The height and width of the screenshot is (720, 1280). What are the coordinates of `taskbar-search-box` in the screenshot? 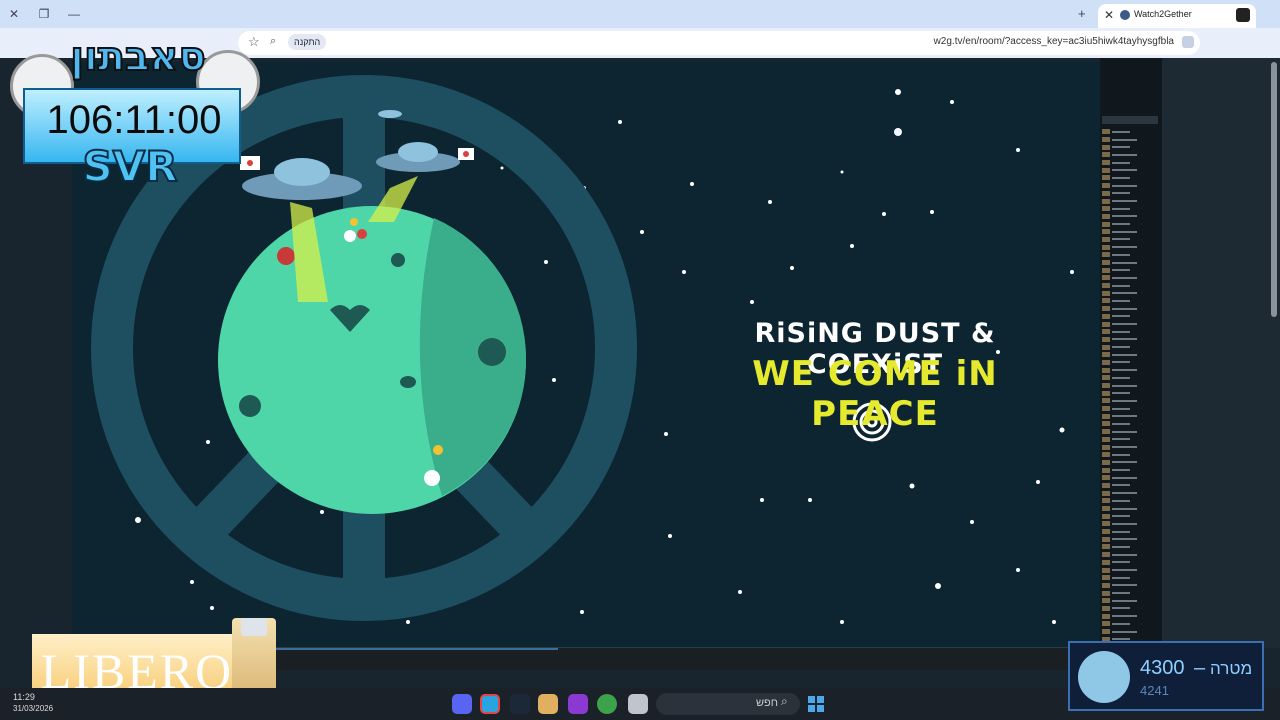 It's located at (728, 704).